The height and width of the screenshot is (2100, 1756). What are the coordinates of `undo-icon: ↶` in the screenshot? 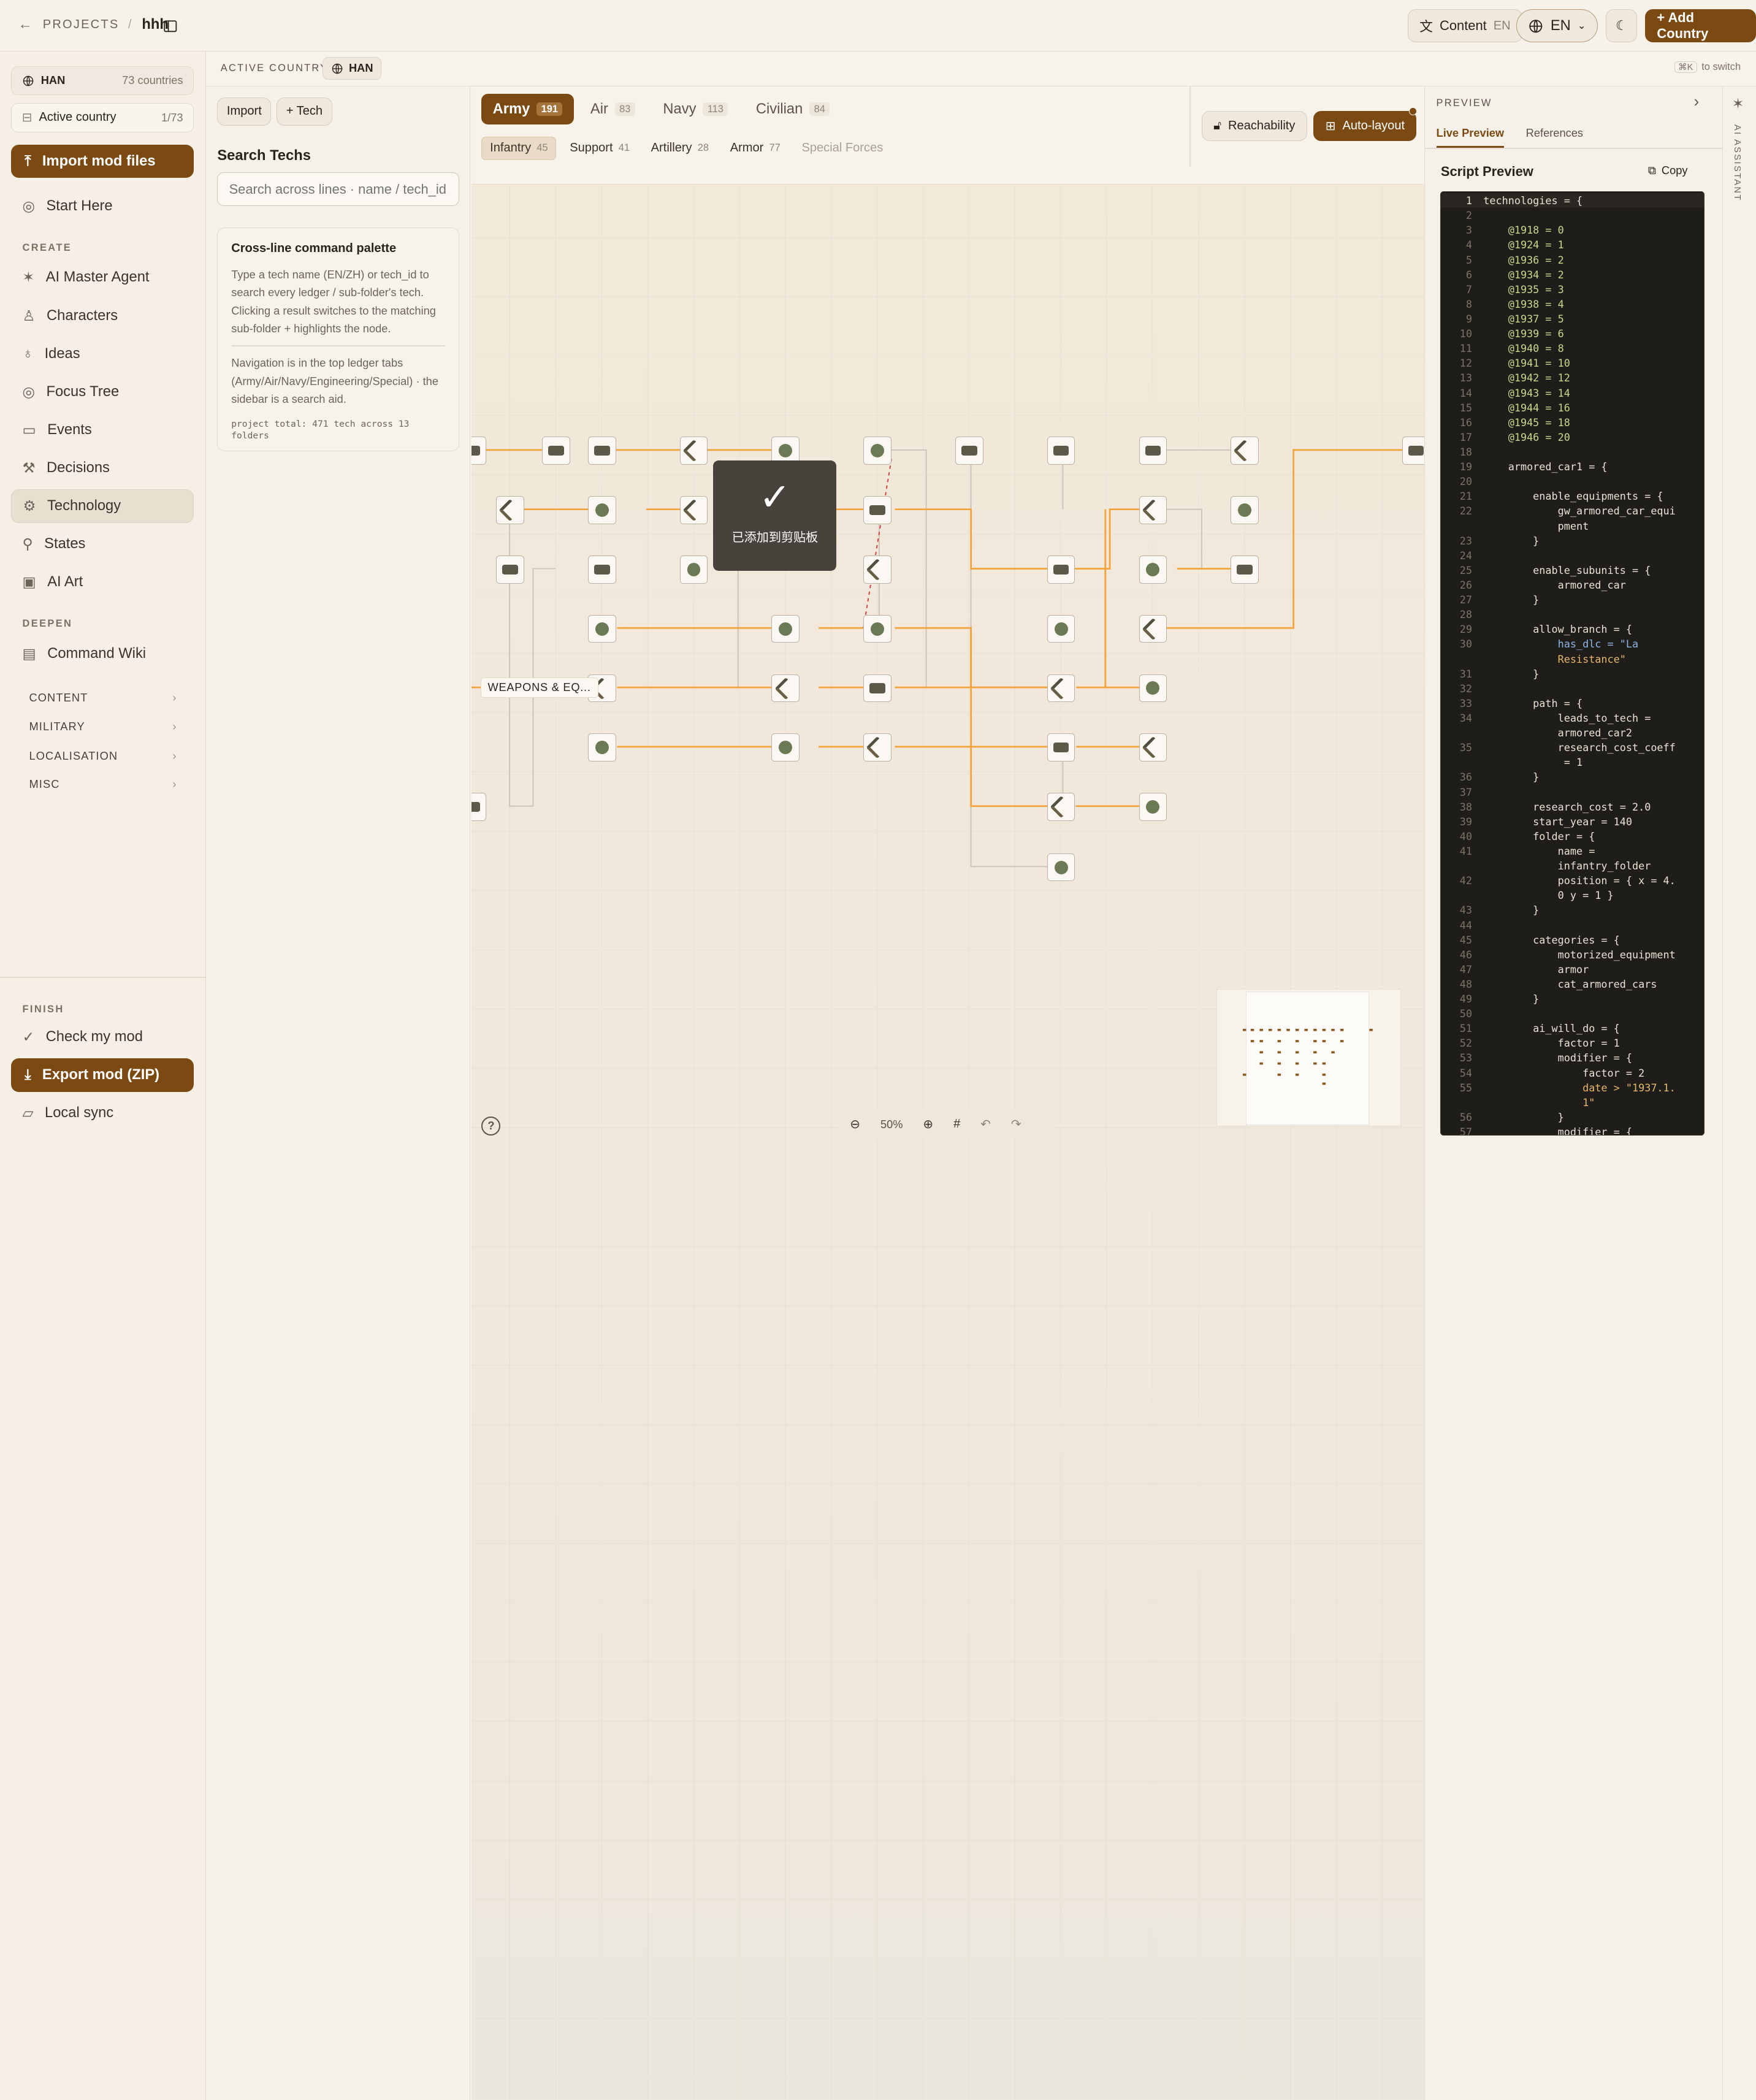 It's located at (985, 1124).